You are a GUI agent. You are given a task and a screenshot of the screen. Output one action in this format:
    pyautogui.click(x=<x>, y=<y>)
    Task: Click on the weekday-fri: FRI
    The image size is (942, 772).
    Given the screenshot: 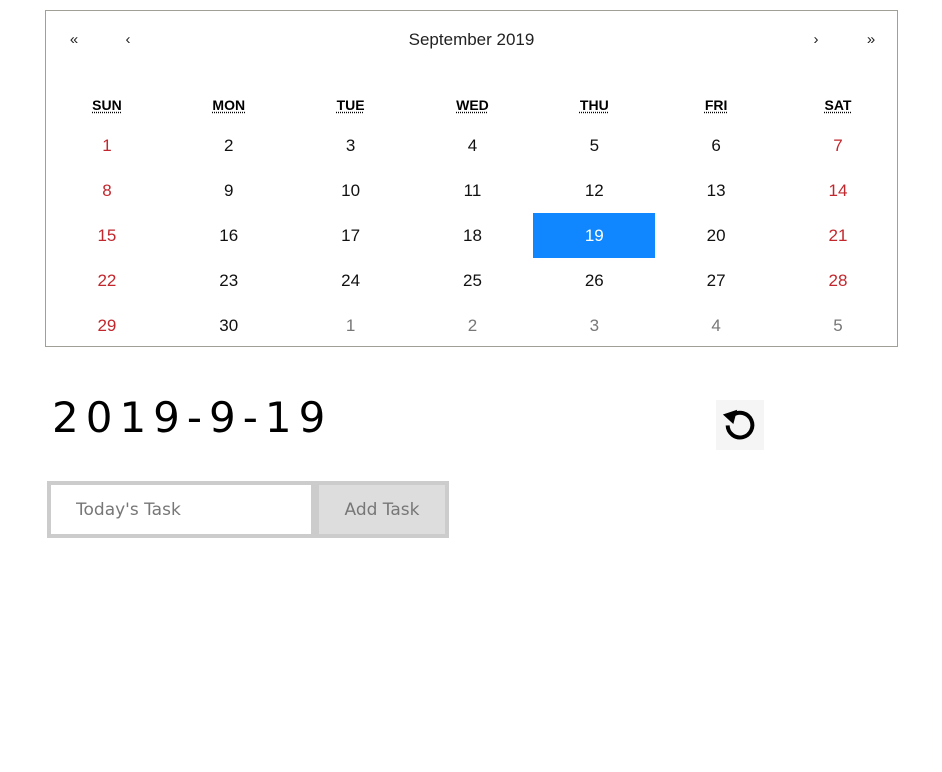 What is the action you would take?
    pyautogui.click(x=716, y=105)
    